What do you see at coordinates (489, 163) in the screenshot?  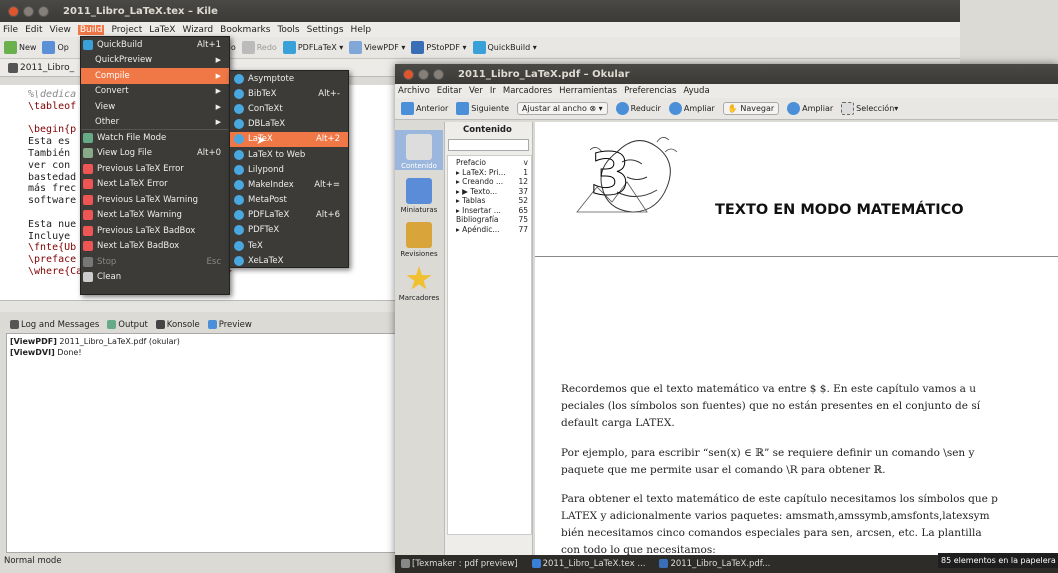 I see `toc-item: Prefacio v` at bounding box center [489, 163].